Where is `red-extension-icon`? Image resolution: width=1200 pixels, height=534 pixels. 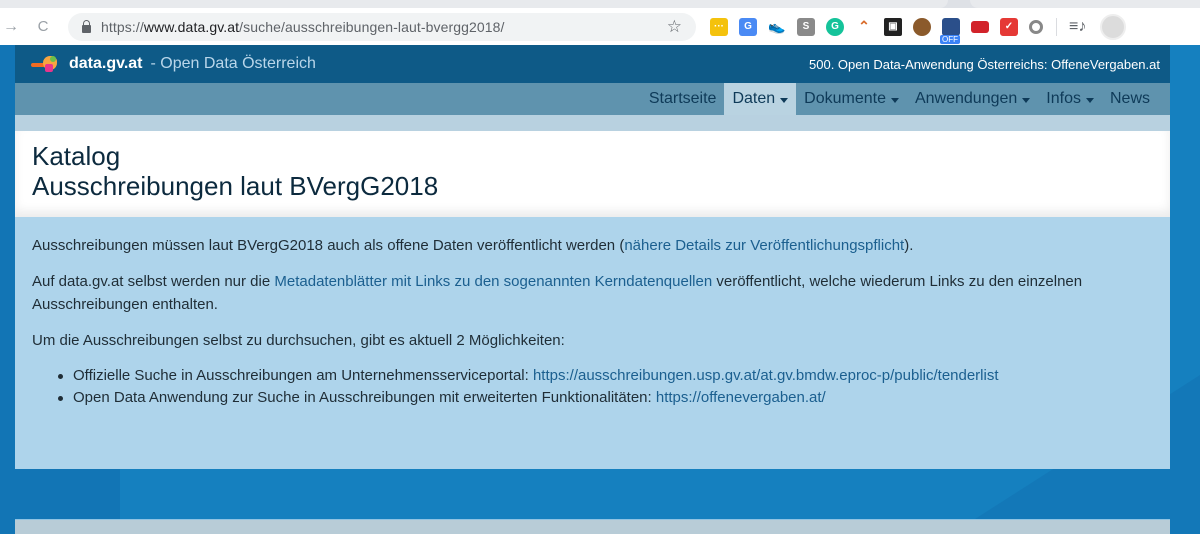
red-extension-icon is located at coordinates (980, 26).